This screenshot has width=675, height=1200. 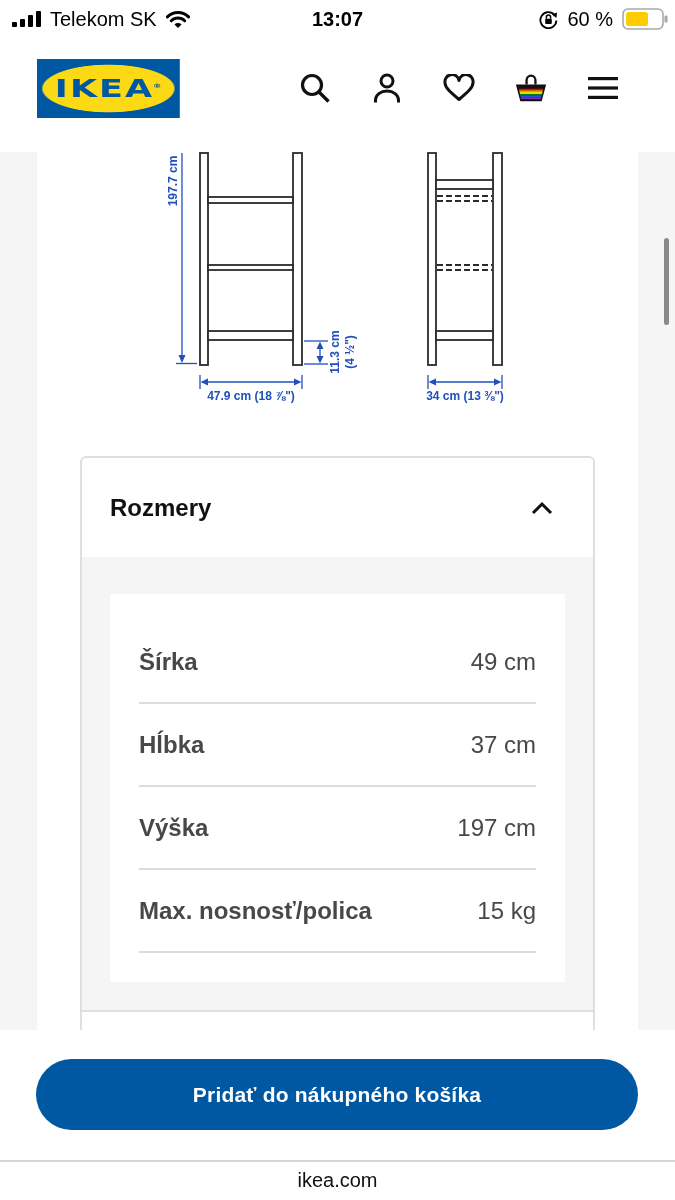 What do you see at coordinates (603, 88) in the screenshot?
I see `menu-icon` at bounding box center [603, 88].